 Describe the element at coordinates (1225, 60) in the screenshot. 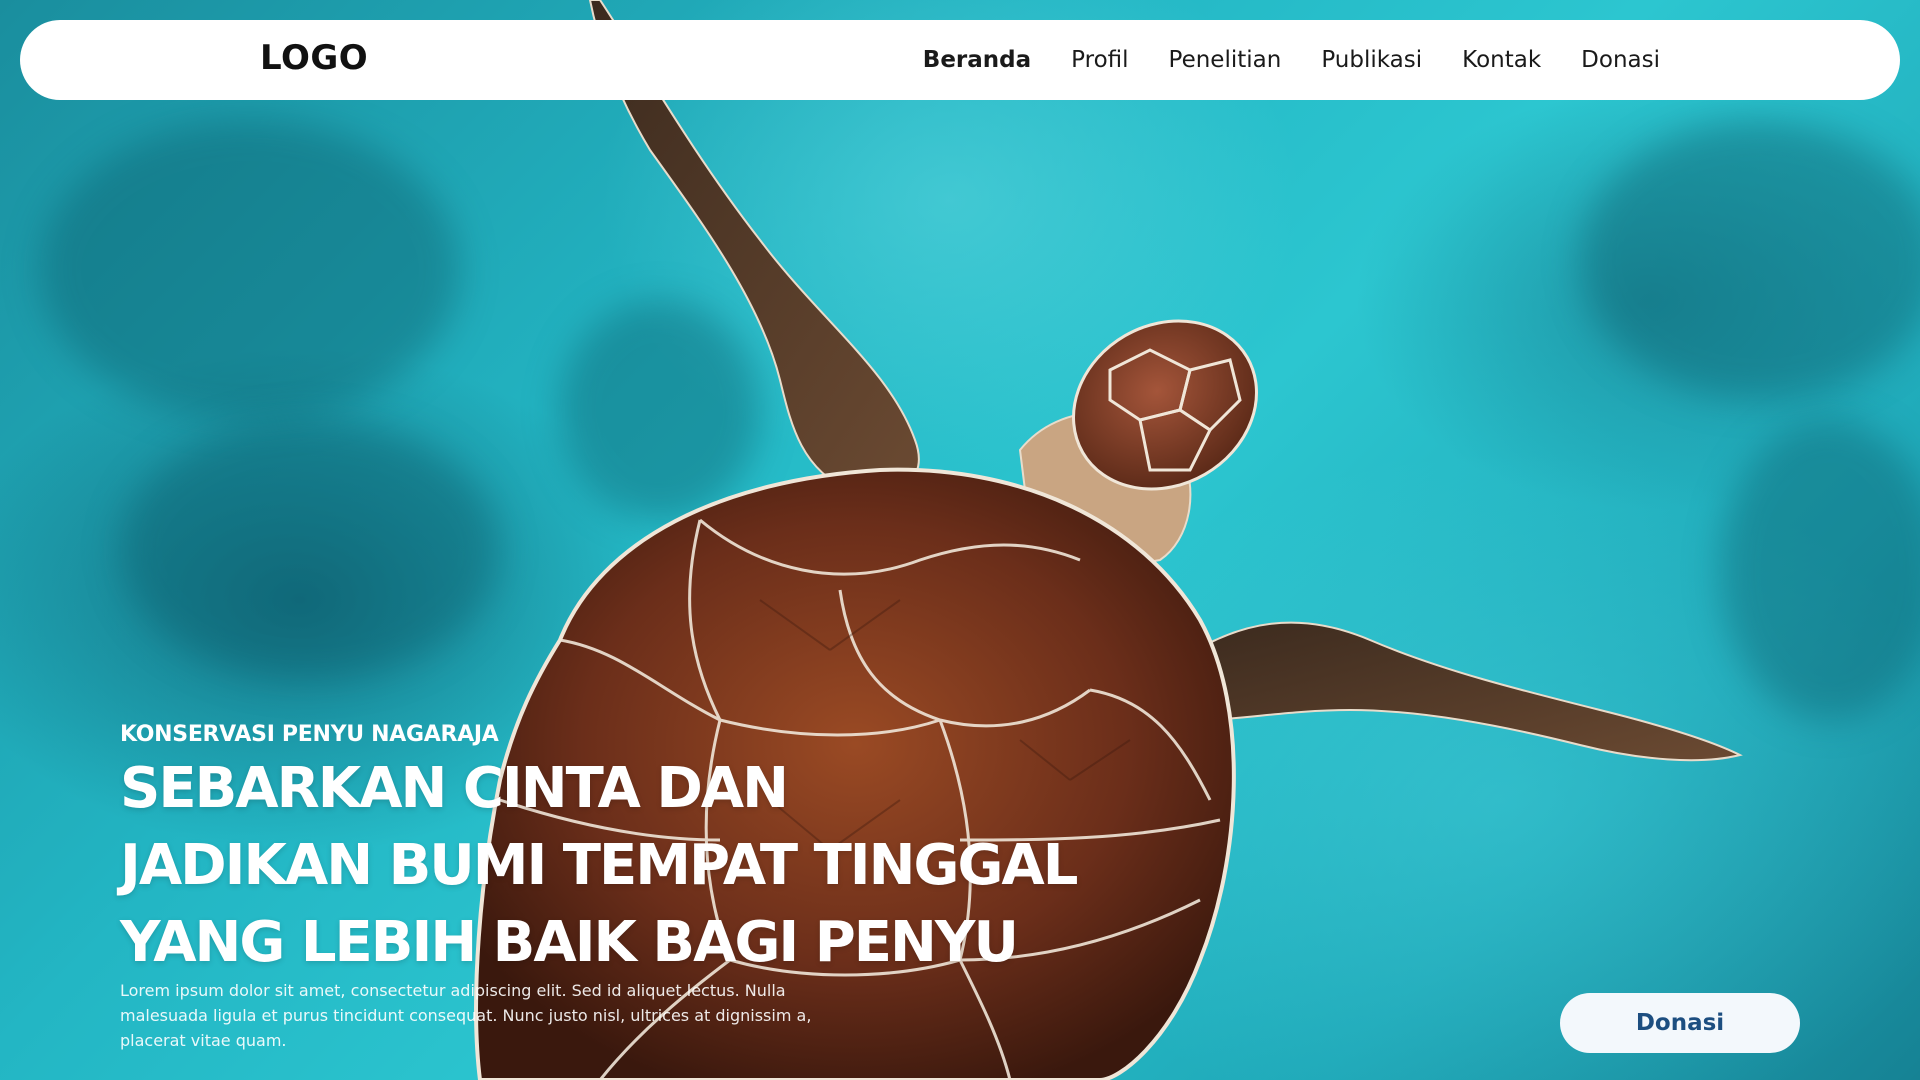

I see `nav-link-penelitian: Penelitian` at that location.